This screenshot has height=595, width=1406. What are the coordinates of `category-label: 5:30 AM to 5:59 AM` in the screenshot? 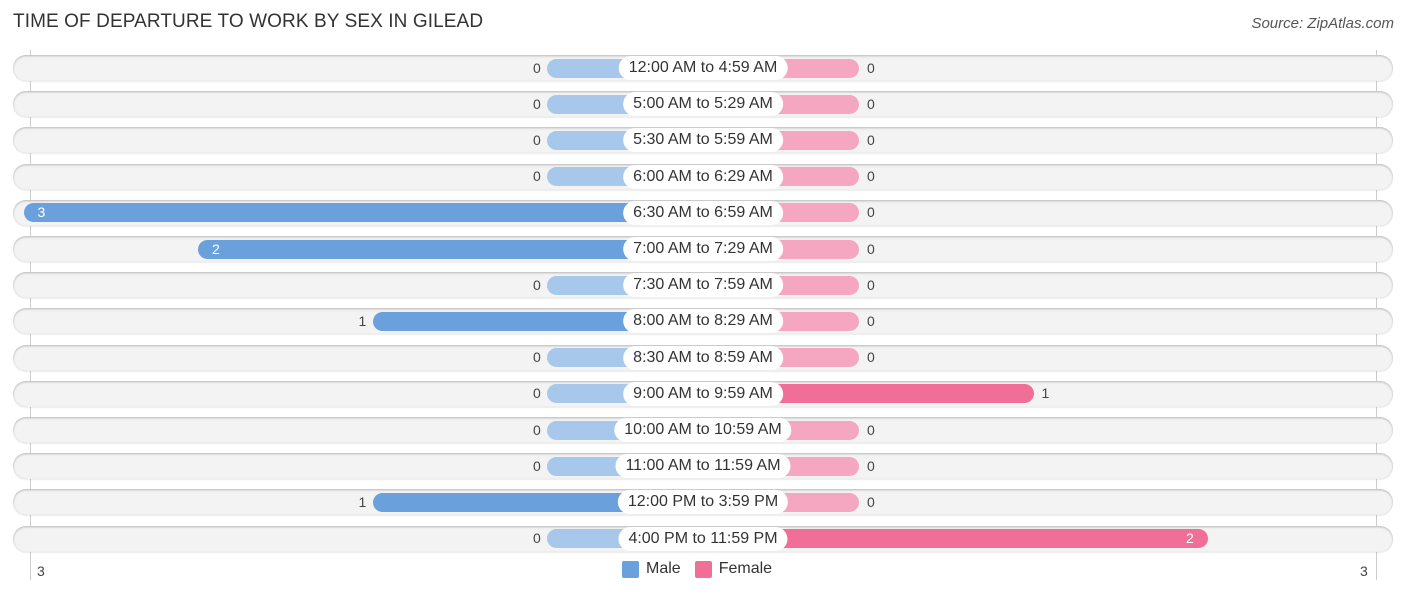 It's located at (703, 140).